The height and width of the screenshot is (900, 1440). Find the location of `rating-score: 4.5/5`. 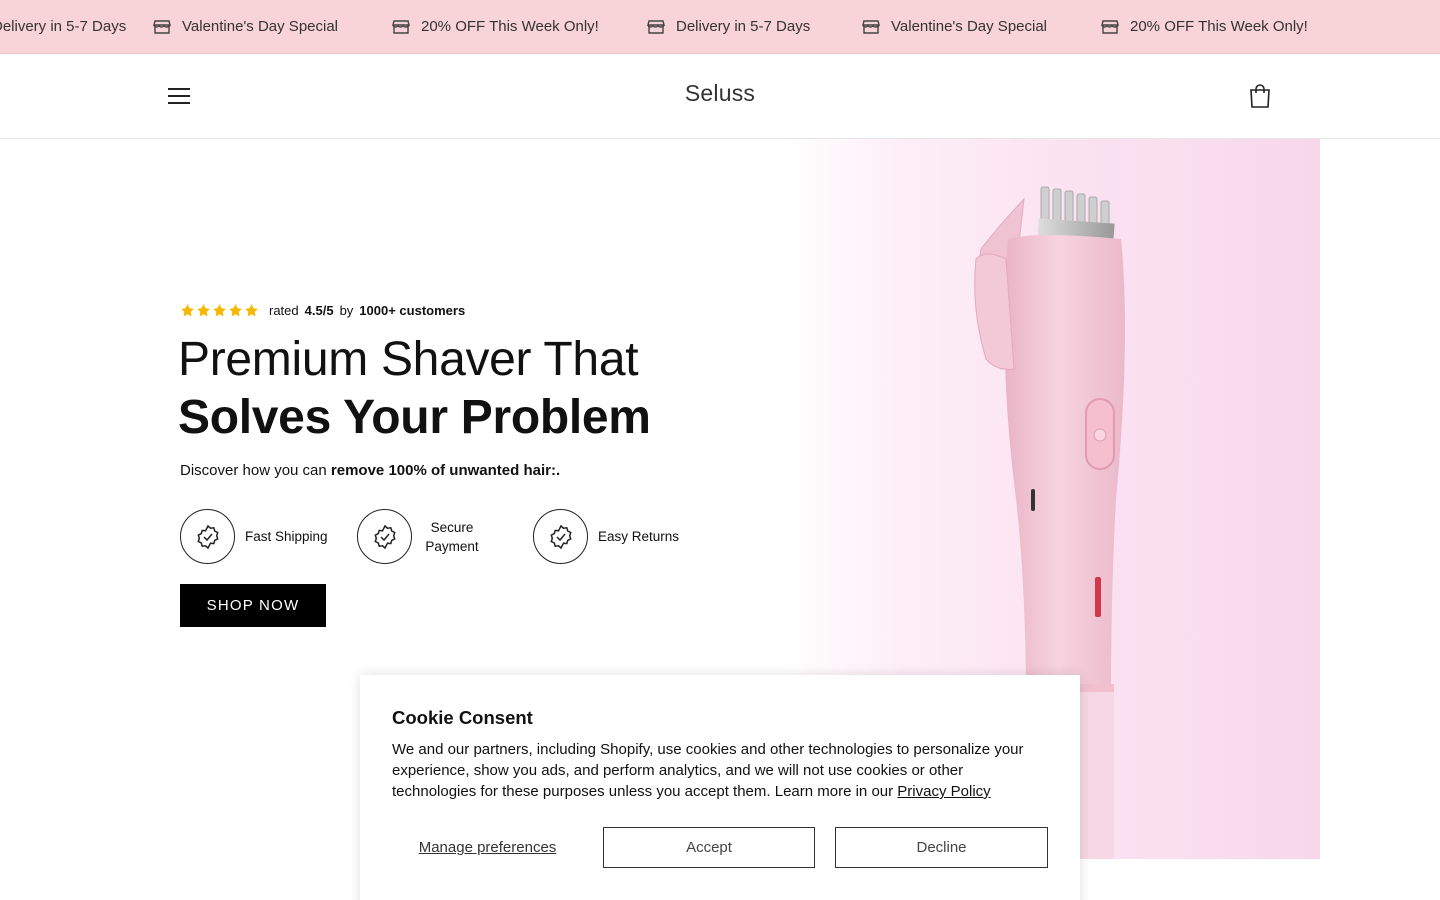

rating-score: 4.5/5 is located at coordinates (319, 310).